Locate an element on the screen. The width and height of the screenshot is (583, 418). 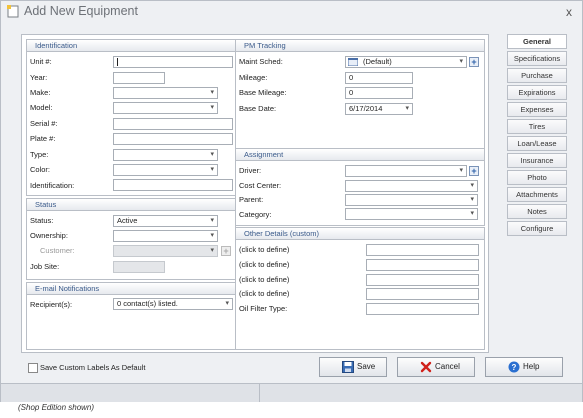
identification-header: Identification is located at coordinates (131, 46).